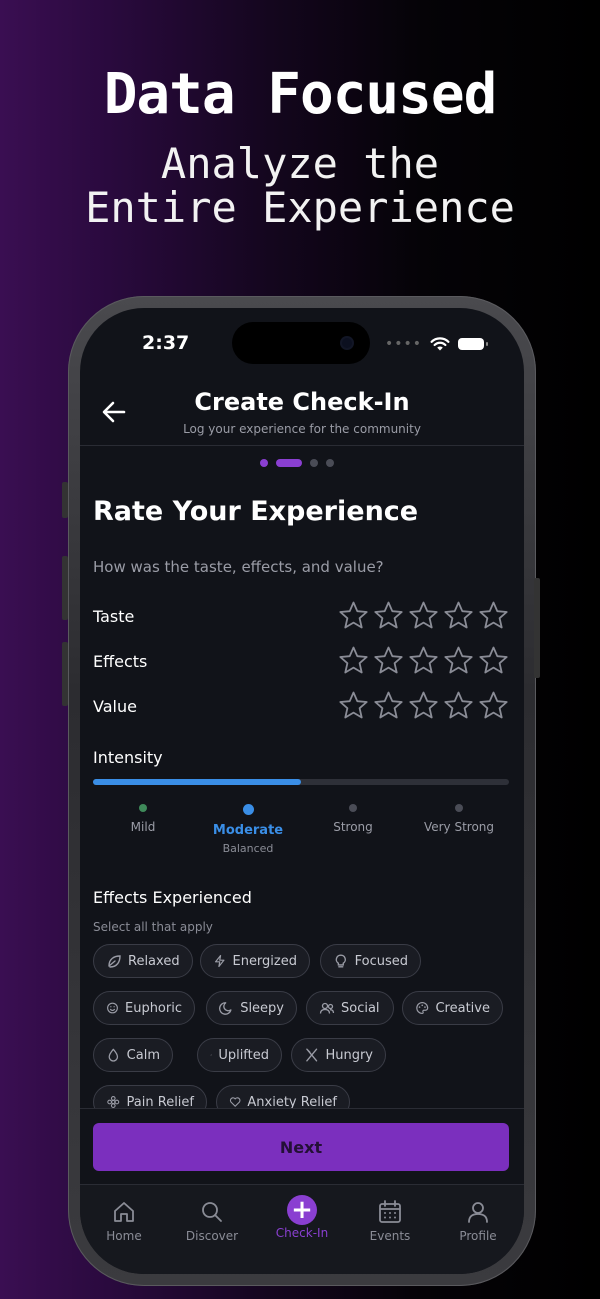  Describe the element at coordinates (440, 343) in the screenshot. I see `wifi-icon` at that location.